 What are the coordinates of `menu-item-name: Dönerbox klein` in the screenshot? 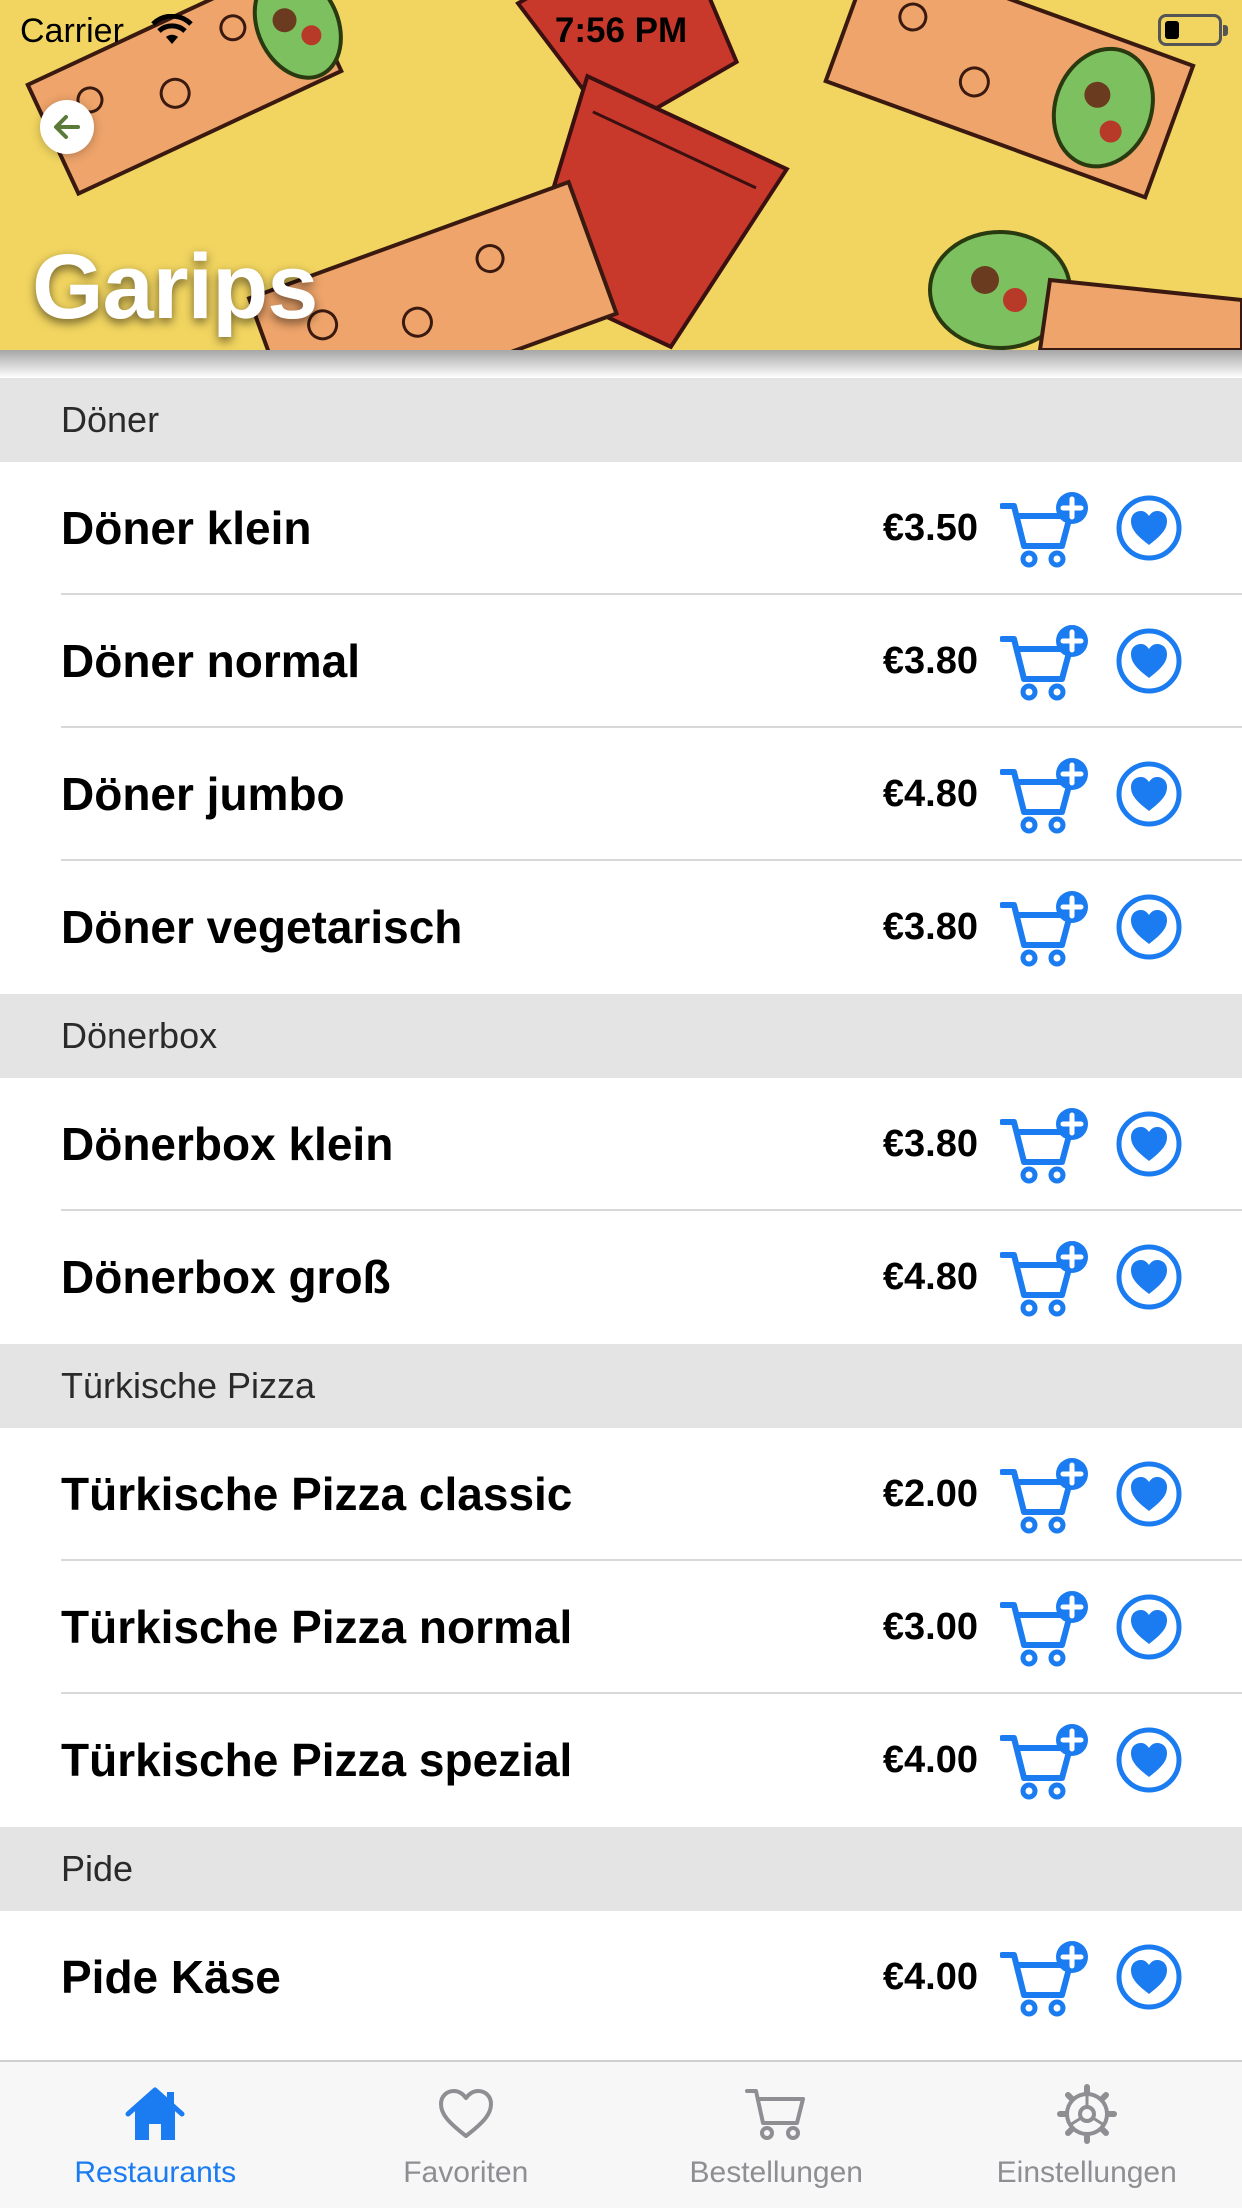 It's located at (227, 1144).